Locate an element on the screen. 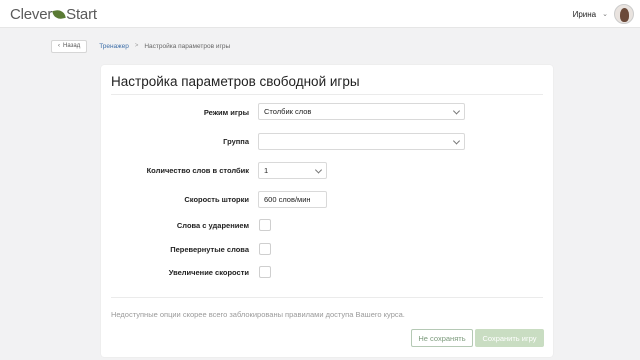 Image resolution: width=640 pixels, height=360 pixels. speed-value: 600 слов/мин is located at coordinates (287, 199).